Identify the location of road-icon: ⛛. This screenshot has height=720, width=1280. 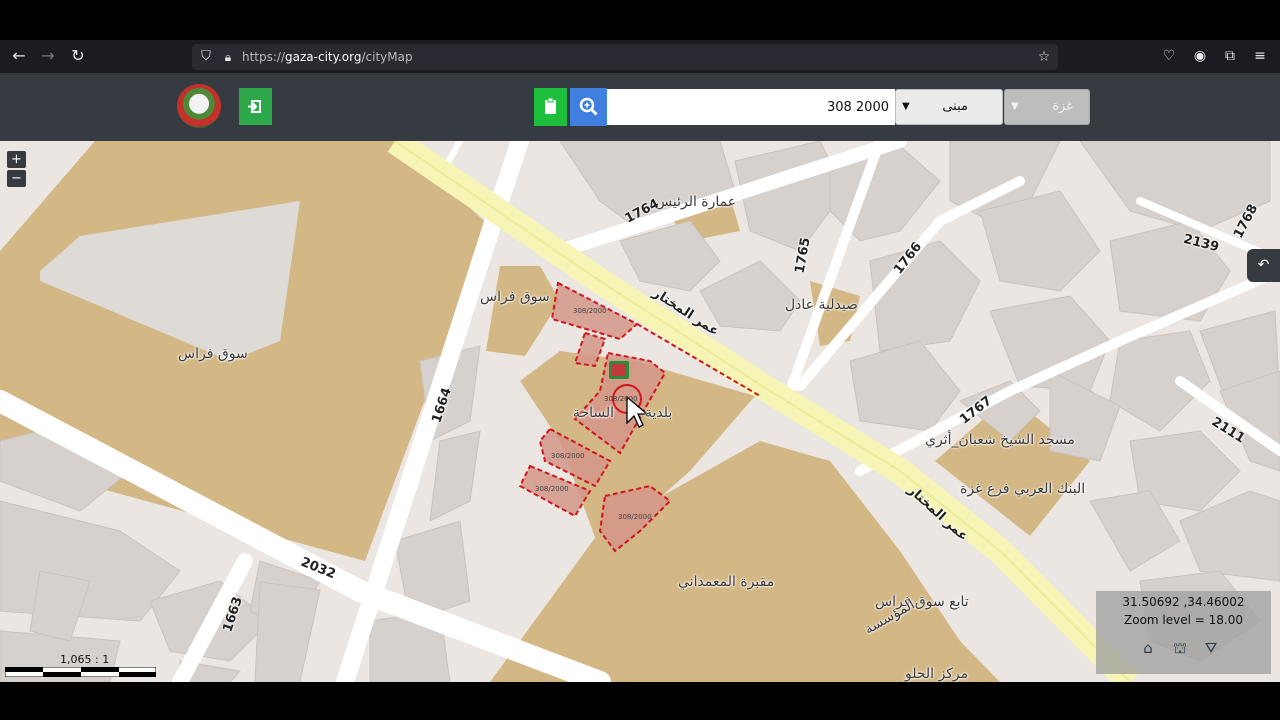
(1211, 648).